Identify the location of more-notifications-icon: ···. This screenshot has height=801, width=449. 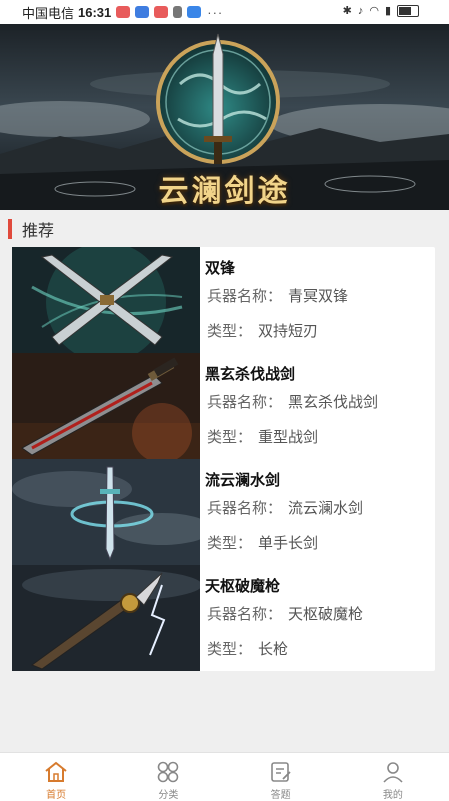
(215, 12).